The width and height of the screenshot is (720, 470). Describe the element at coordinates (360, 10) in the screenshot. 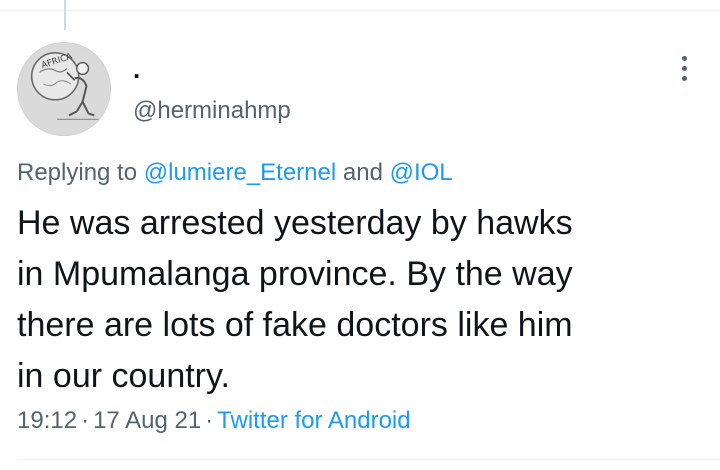

I see `top-divider` at that location.